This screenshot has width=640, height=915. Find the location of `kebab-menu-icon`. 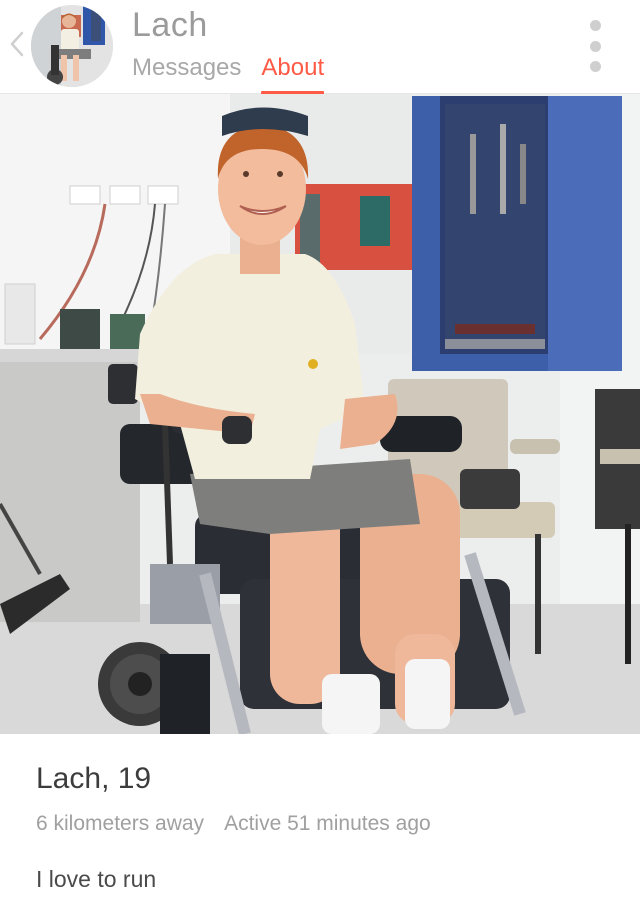

kebab-menu-icon is located at coordinates (595, 25).